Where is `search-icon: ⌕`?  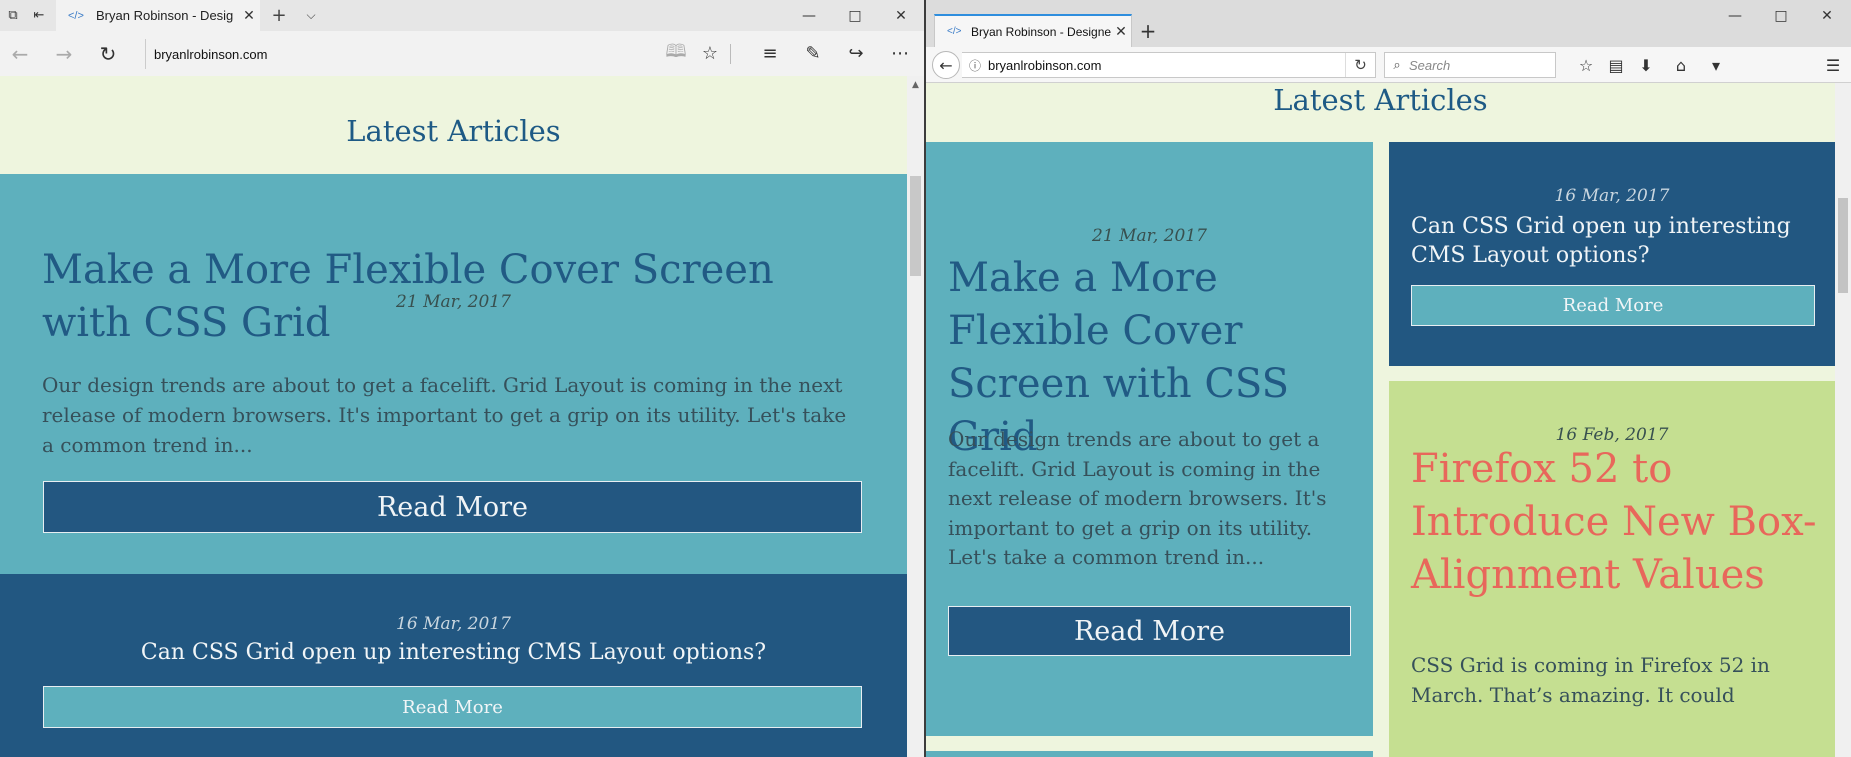
search-icon: ⌕ is located at coordinates (1397, 64).